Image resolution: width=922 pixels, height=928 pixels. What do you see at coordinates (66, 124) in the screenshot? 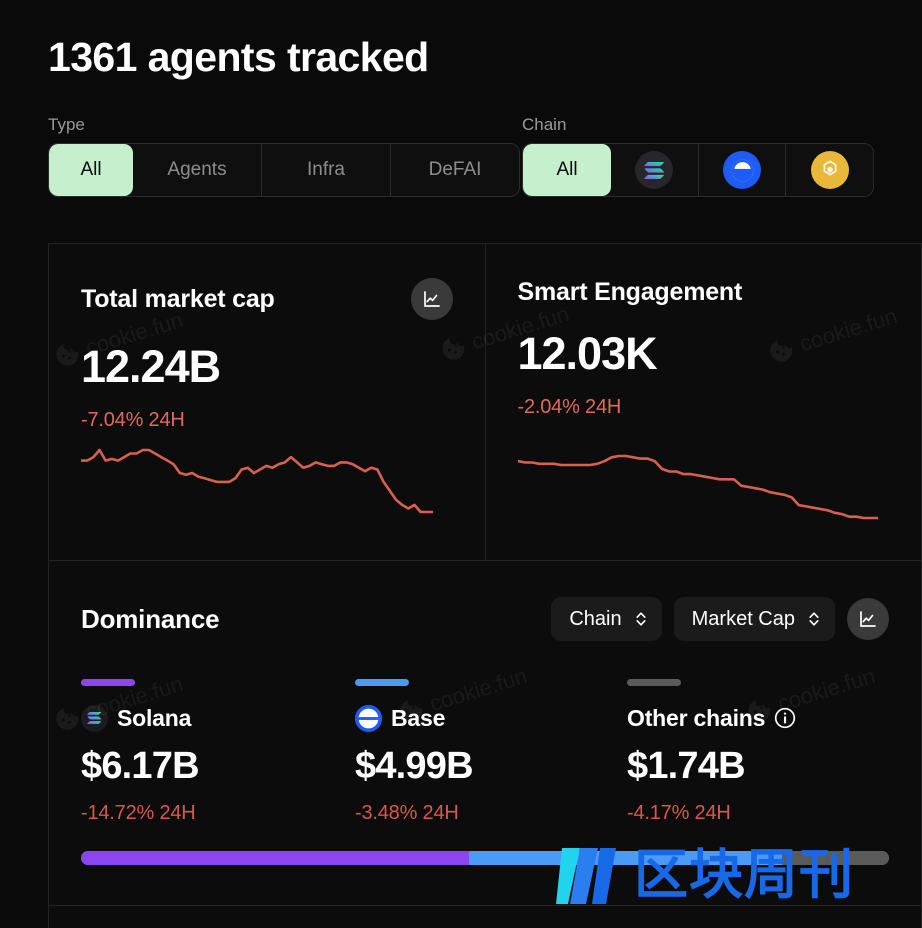
I see `type-filter-label: Type` at bounding box center [66, 124].